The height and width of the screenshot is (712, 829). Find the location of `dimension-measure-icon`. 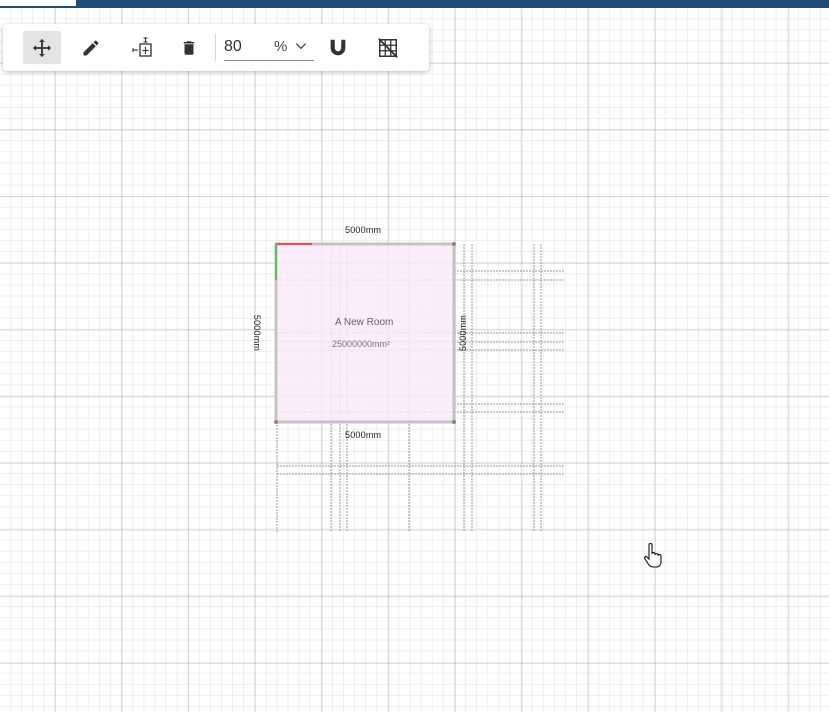

dimension-measure-icon is located at coordinates (142, 46).